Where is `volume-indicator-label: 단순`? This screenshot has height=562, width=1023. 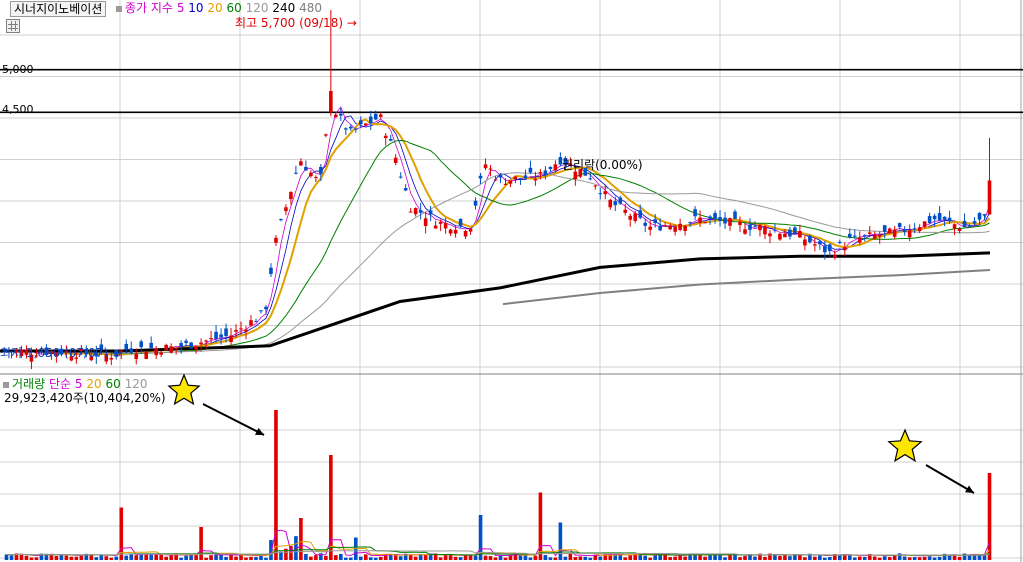 volume-indicator-label: 단순 is located at coordinates (60, 384).